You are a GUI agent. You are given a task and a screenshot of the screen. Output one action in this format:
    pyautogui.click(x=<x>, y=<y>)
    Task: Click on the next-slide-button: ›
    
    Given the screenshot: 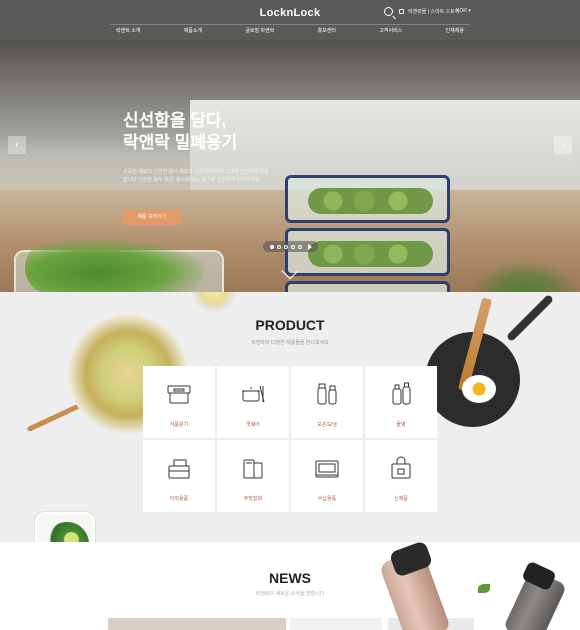 What is the action you would take?
    pyautogui.click(x=563, y=145)
    